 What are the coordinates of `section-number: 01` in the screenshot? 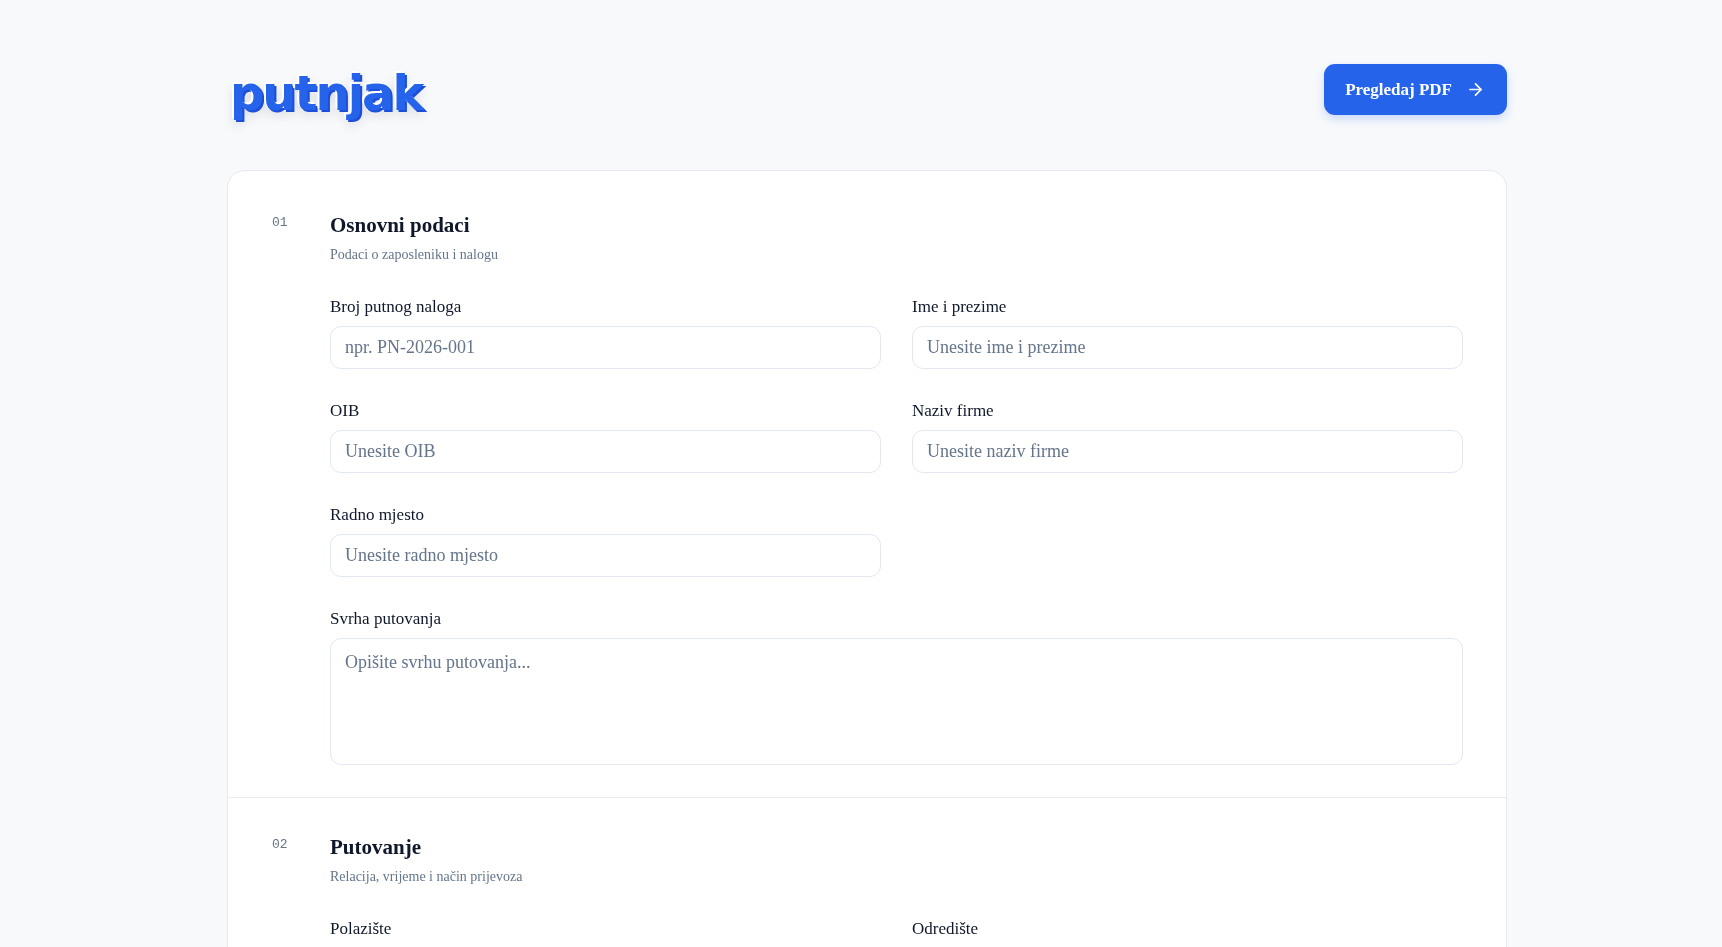 It's located at (280, 223).